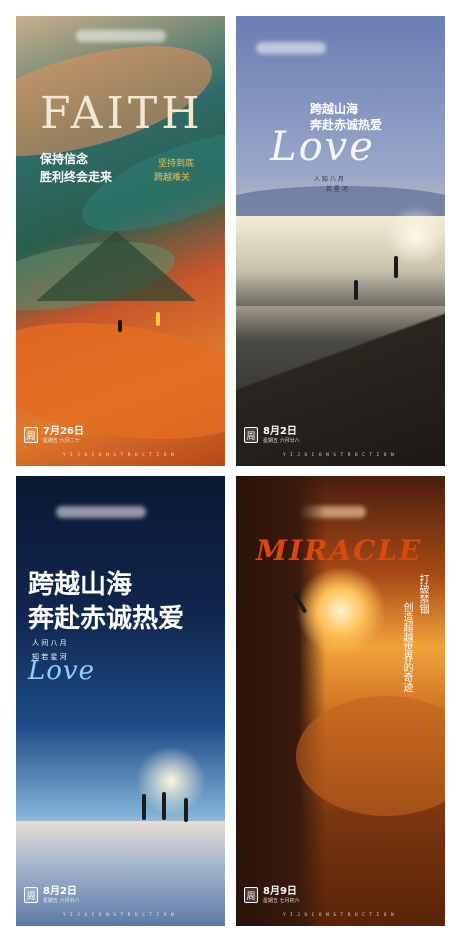 This screenshot has height=941, width=460. What do you see at coordinates (120, 873) in the screenshot?
I see `snow-field` at bounding box center [120, 873].